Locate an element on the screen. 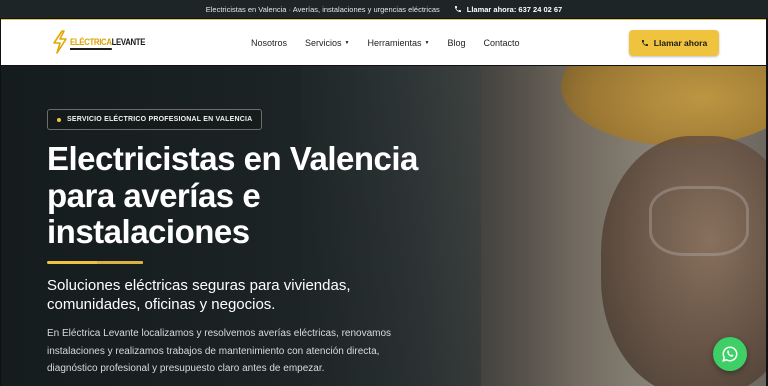  whatsapp-button is located at coordinates (730, 354).